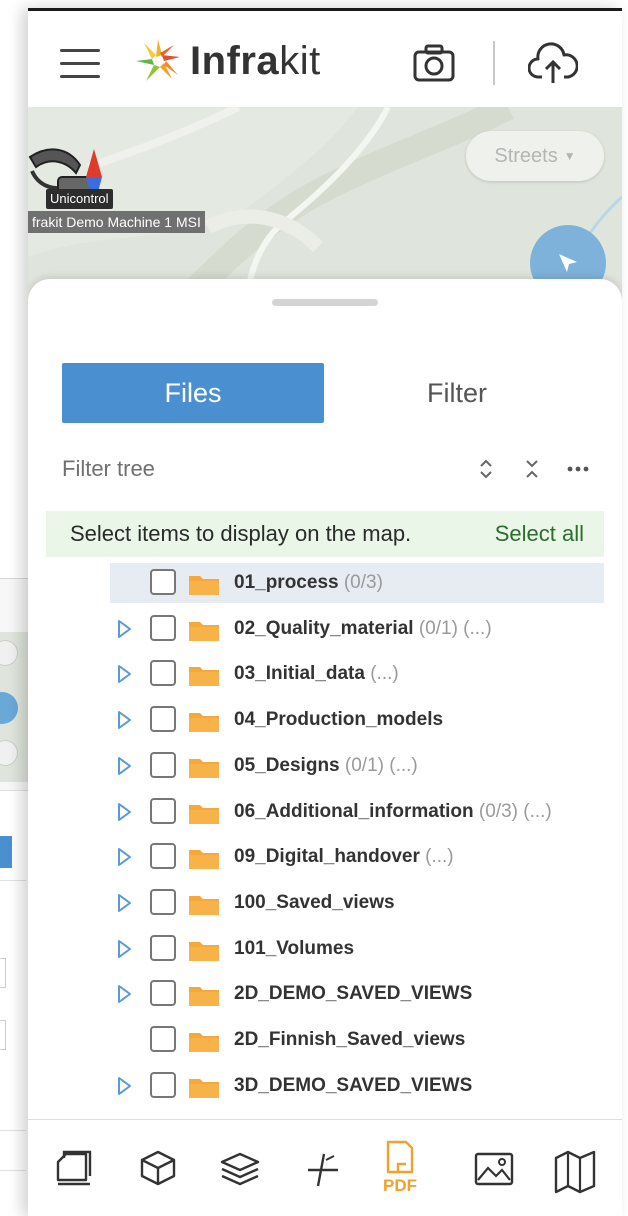 The height and width of the screenshot is (1216, 628). I want to click on tree-row: 05_Designs (0/1) (...), so click(325, 766).